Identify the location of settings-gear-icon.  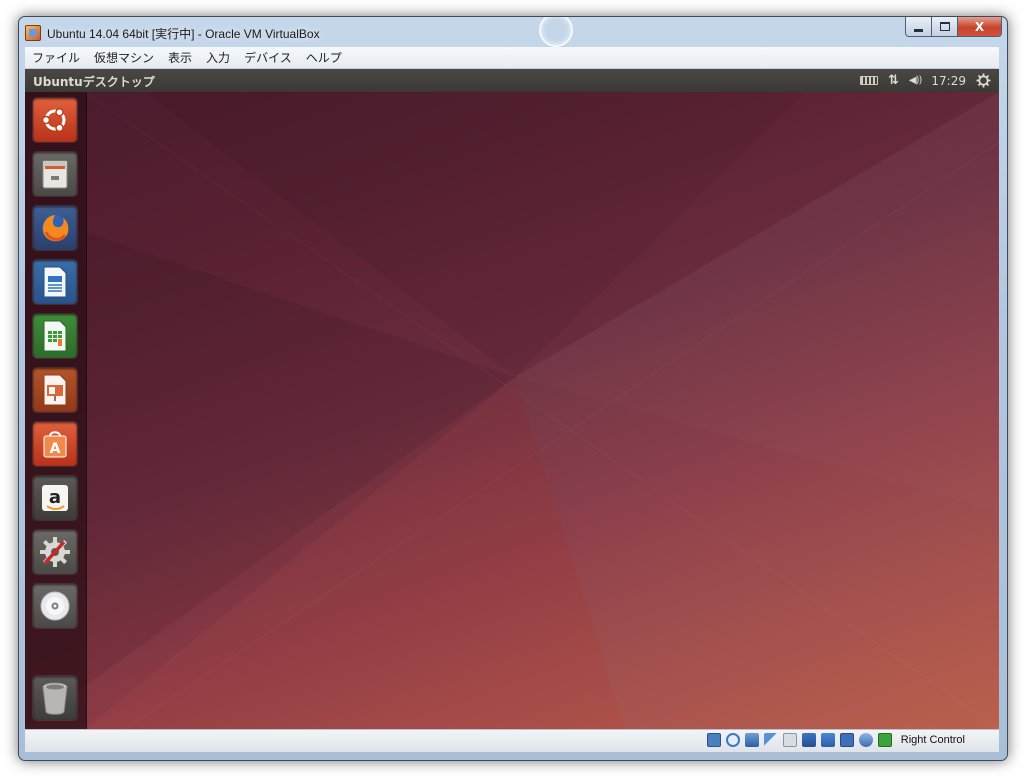
(55, 552).